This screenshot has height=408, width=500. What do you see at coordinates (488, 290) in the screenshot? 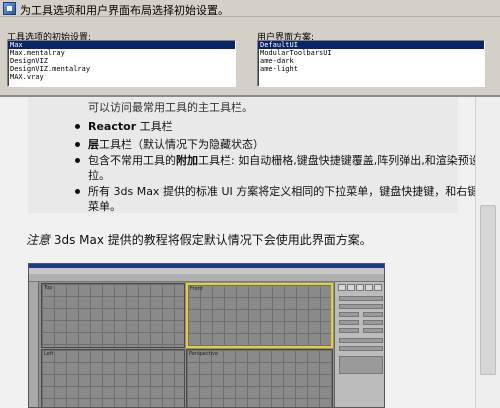
I see `scroll-thumb` at bounding box center [488, 290].